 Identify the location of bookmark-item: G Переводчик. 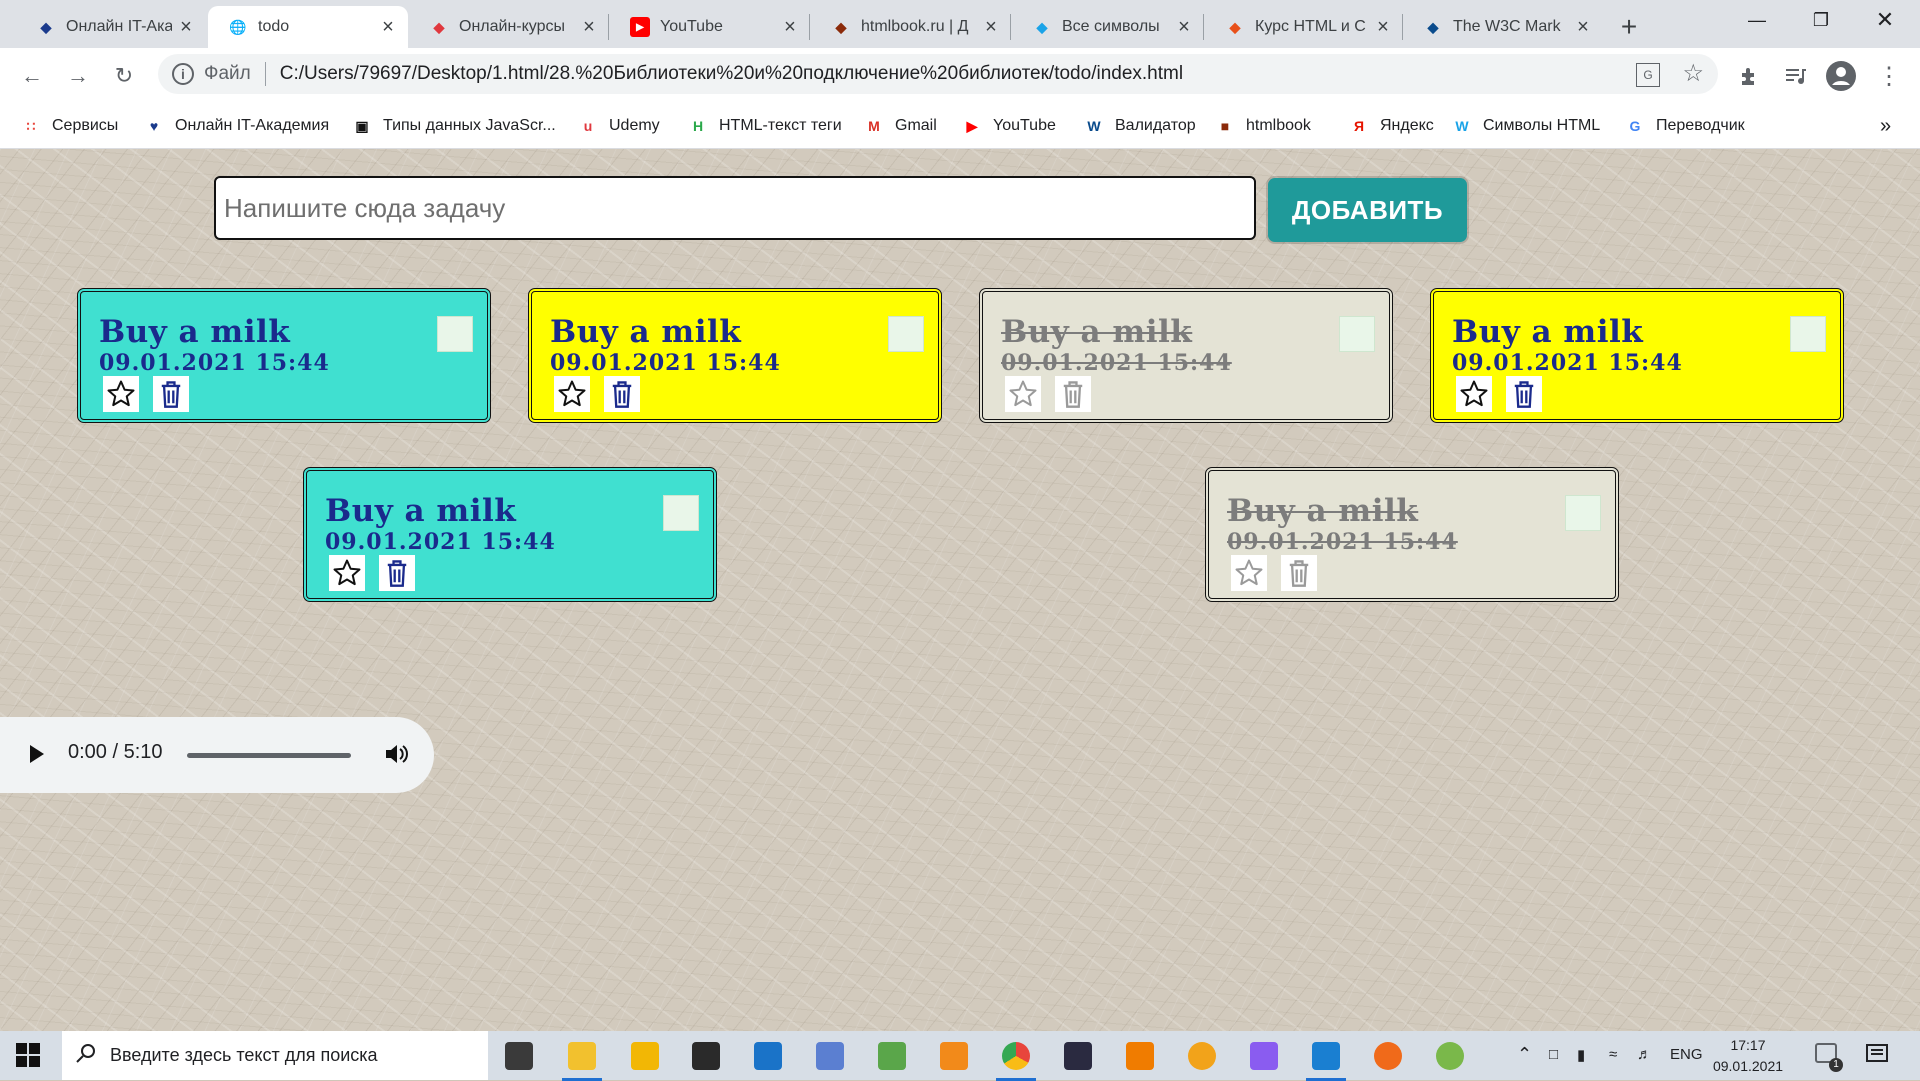
(1685, 126).